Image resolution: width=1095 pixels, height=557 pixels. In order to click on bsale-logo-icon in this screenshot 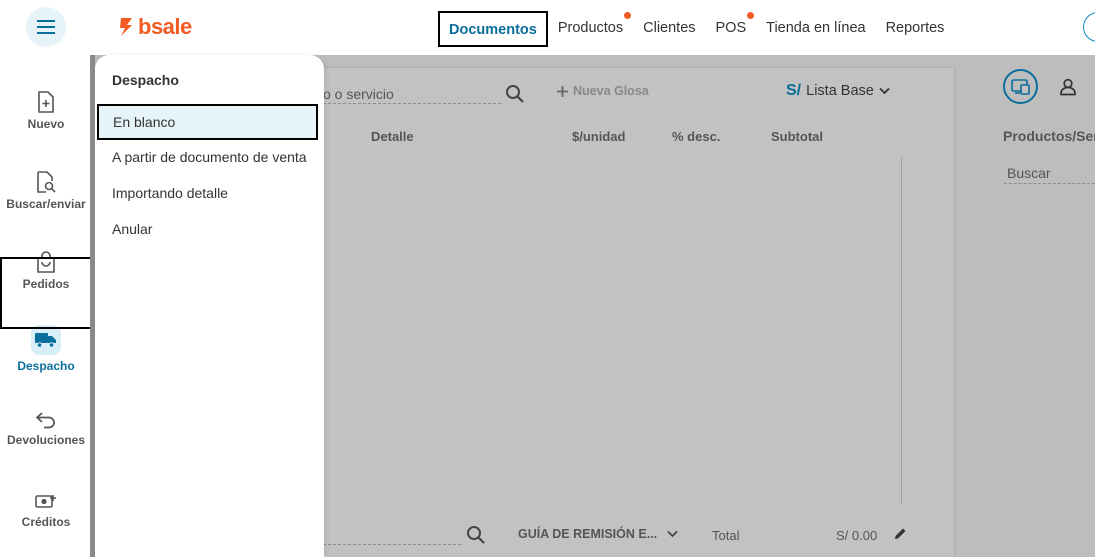, I will do `click(126, 27)`.